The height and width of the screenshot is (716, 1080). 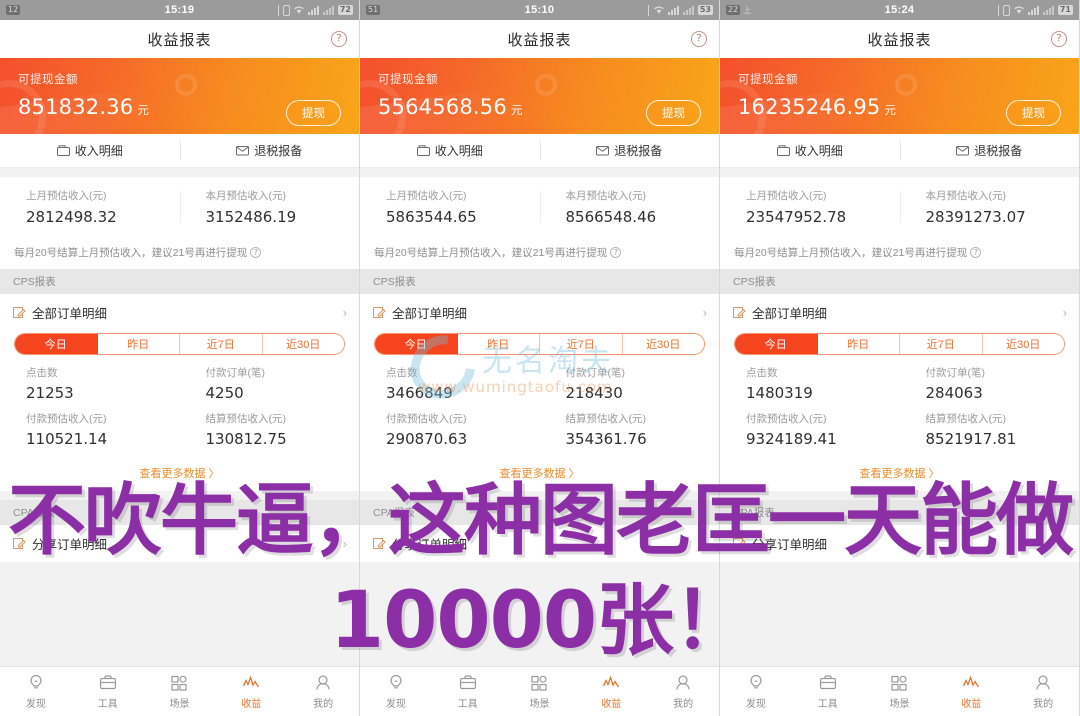 What do you see at coordinates (66, 196) in the screenshot?
I see `estimate-last-month-label: 上月预估收入(元)` at bounding box center [66, 196].